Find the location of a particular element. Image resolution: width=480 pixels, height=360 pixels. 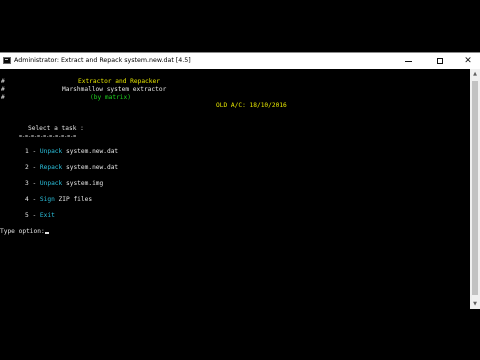

header-subtitle: Marshmallow system extractor is located at coordinates (114, 89).